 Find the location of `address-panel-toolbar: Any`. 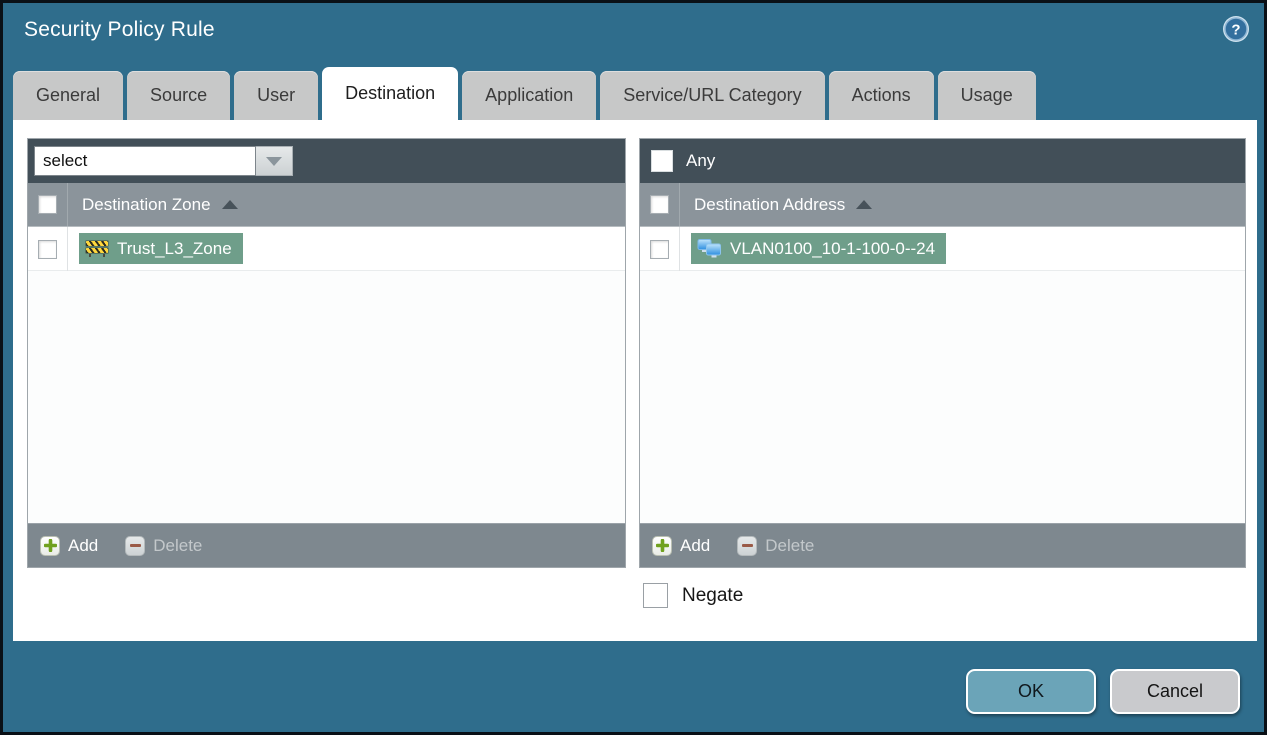

address-panel-toolbar: Any is located at coordinates (942, 161).